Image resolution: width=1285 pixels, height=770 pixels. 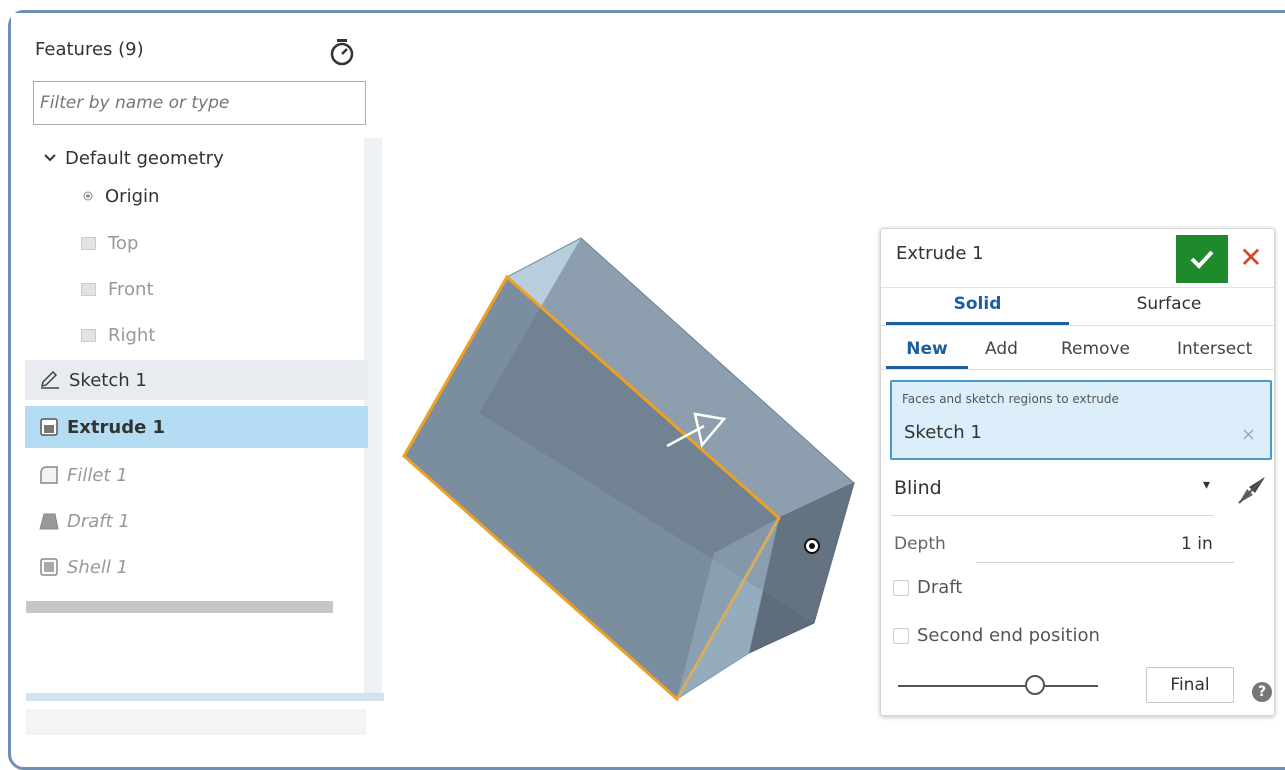 I want to click on caret-down-icon: ▾, so click(x=1206, y=485).